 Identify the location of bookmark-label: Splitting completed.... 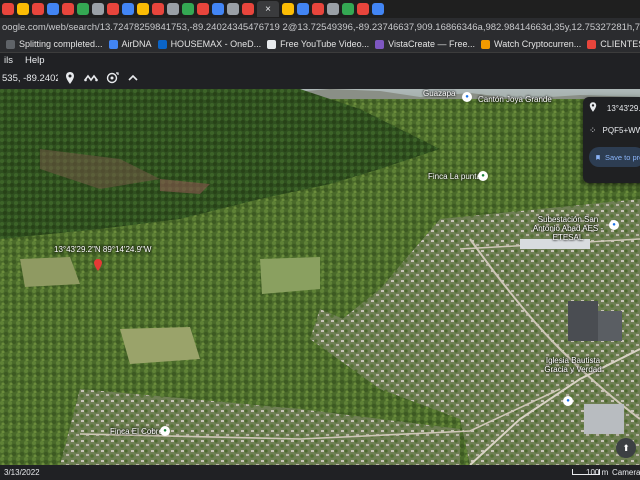
(61, 44).